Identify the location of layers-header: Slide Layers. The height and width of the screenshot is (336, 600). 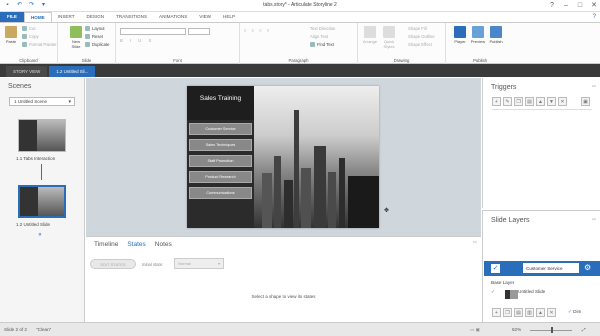
(510, 220).